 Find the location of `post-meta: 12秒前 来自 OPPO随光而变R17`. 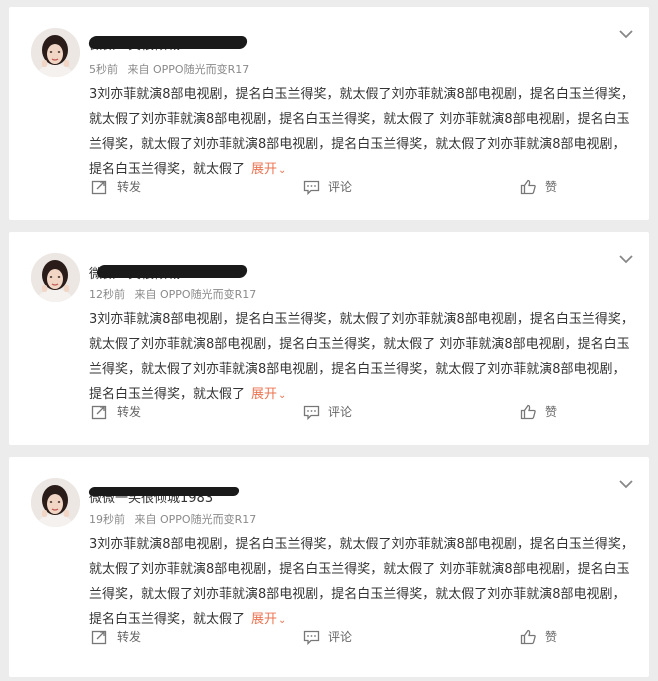

post-meta: 12秒前 来自 OPPO随光而变R17 is located at coordinates (175, 294).